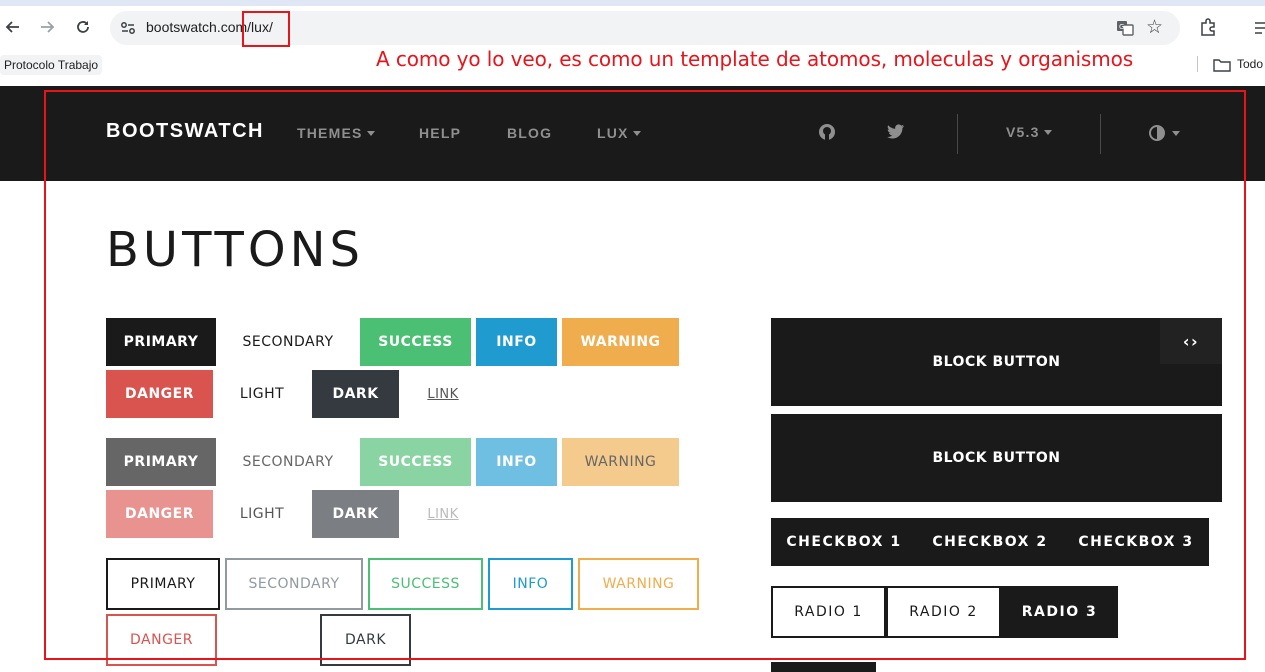 The height and width of the screenshot is (672, 1265). Describe the element at coordinates (51, 65) in the screenshot. I see `bookmark-protocolo-trabajo: Protocolo Trabajo` at that location.